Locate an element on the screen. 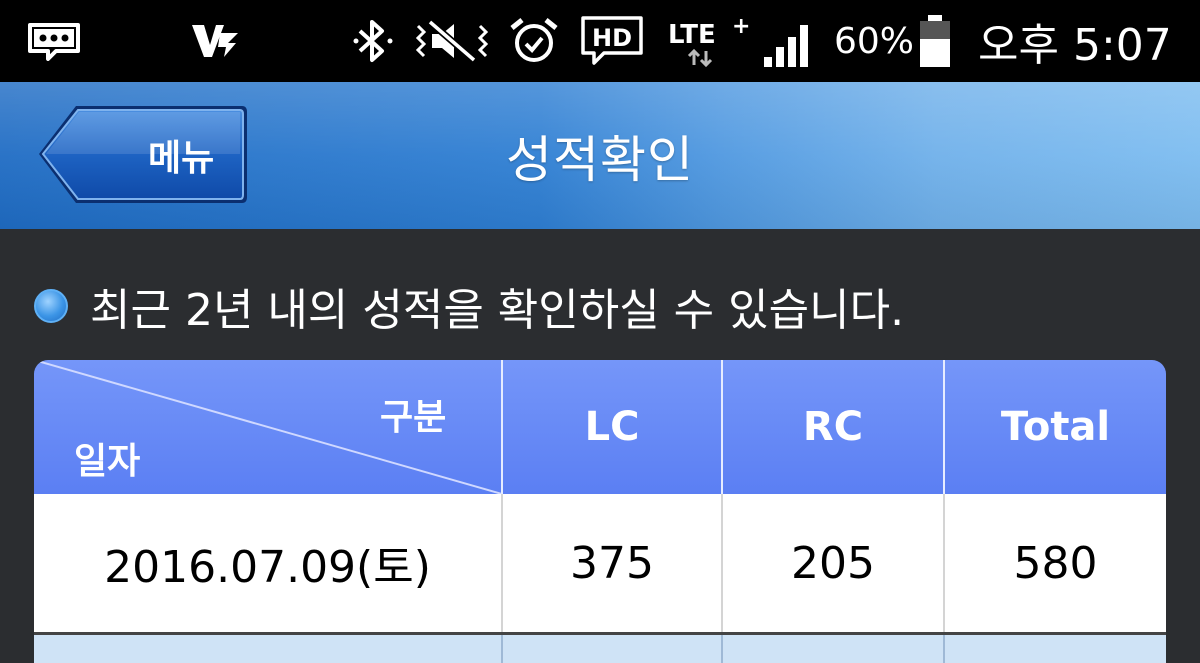 Image resolution: width=1200 pixels, height=663 pixels. hd-label: HD is located at coordinates (612, 38).